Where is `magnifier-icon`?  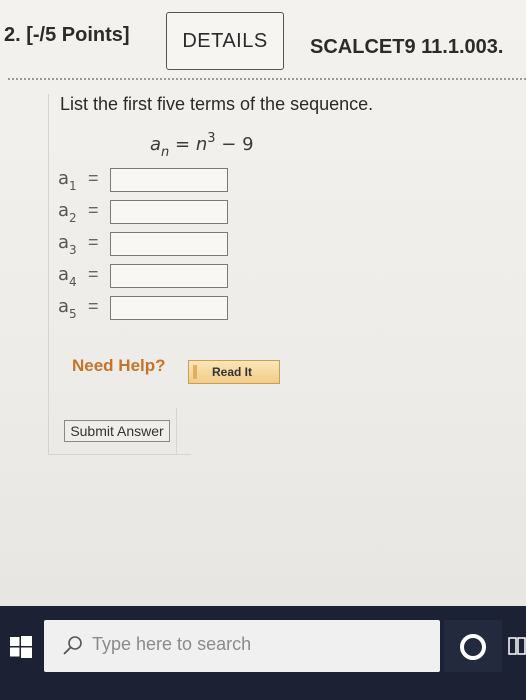
magnifier-icon is located at coordinates (72, 645).